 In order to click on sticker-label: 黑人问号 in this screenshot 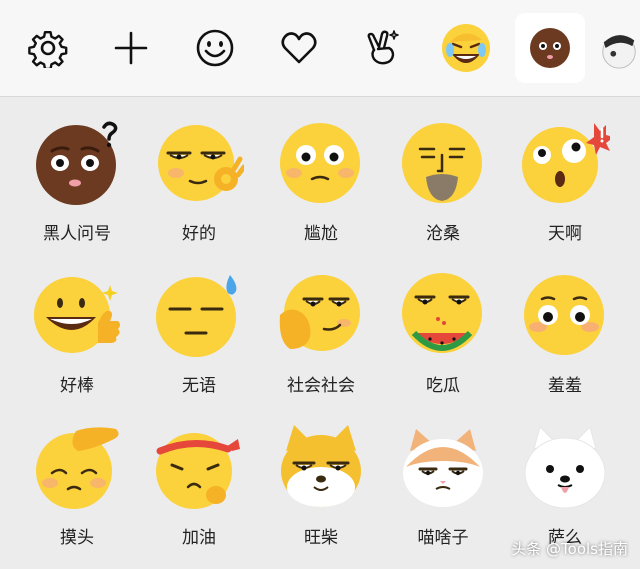, I will do `click(77, 234)`.